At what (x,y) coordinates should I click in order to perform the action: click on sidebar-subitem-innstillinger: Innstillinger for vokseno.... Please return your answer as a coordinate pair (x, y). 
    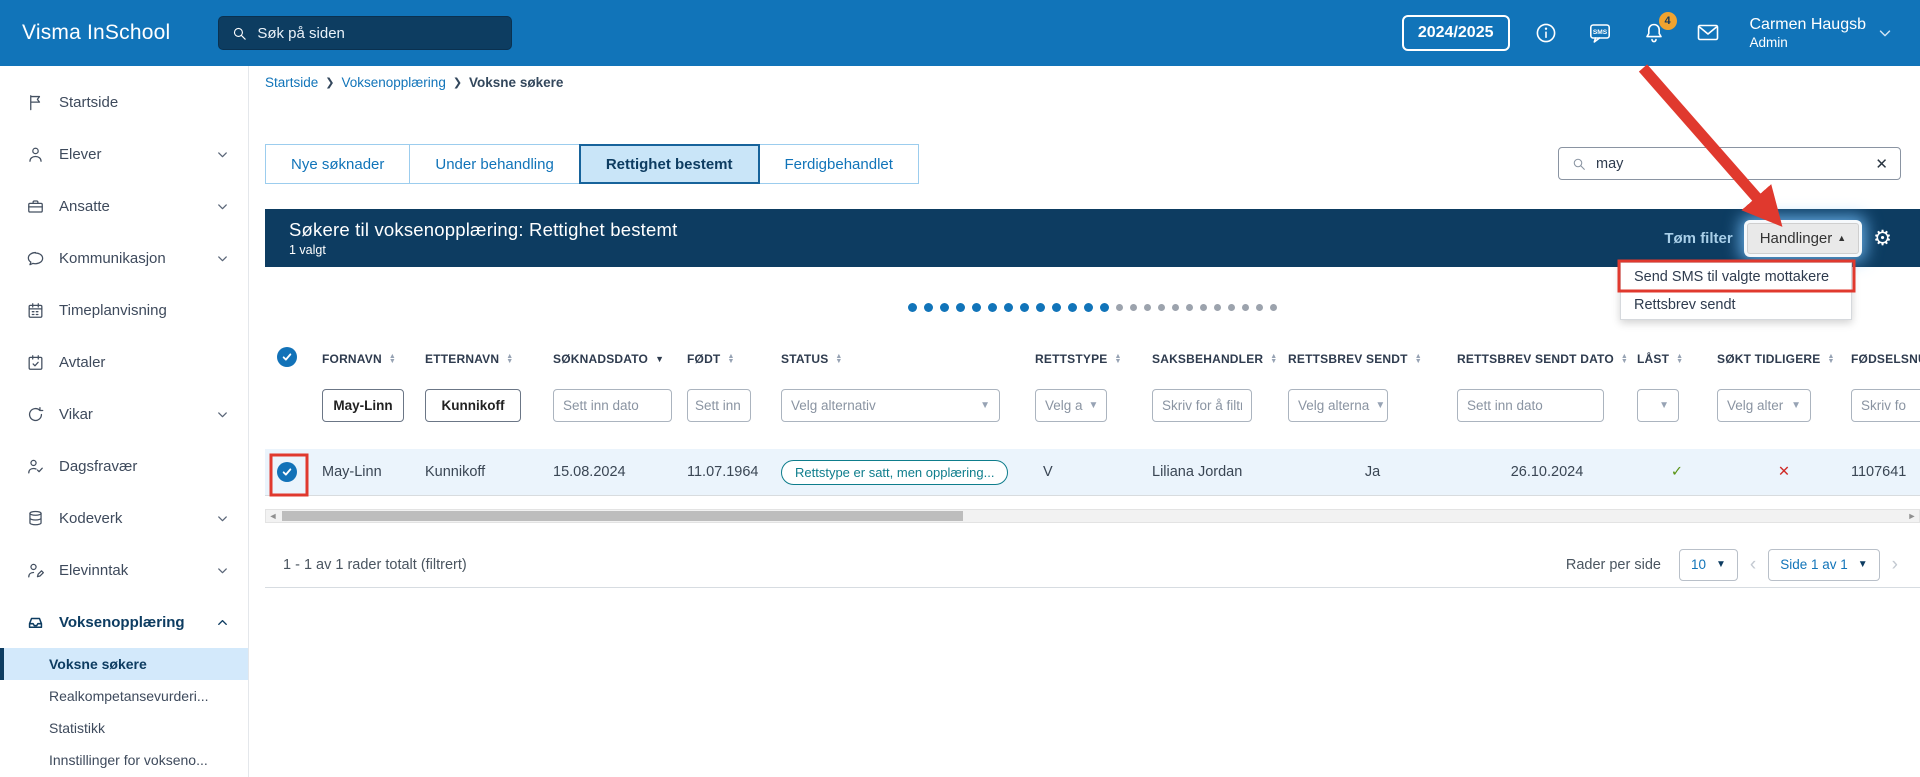
    Looking at the image, I should click on (124, 760).